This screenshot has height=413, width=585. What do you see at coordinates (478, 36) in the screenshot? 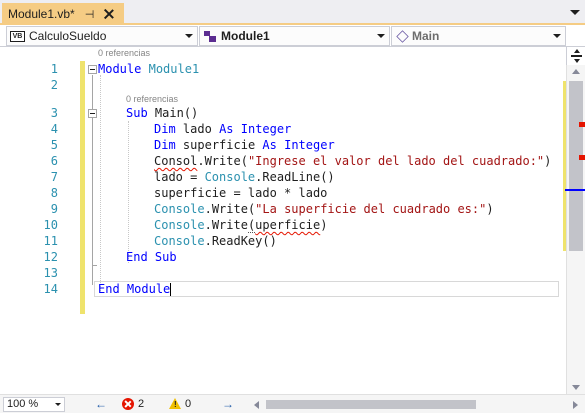
I see `member-dropdown: Main` at bounding box center [478, 36].